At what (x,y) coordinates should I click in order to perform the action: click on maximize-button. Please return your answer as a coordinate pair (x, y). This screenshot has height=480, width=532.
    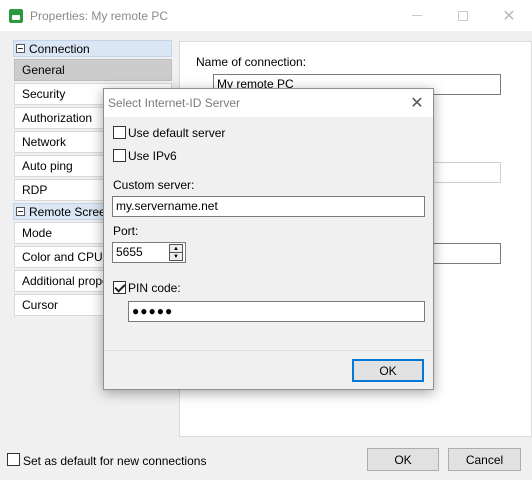
    Looking at the image, I should click on (463, 15).